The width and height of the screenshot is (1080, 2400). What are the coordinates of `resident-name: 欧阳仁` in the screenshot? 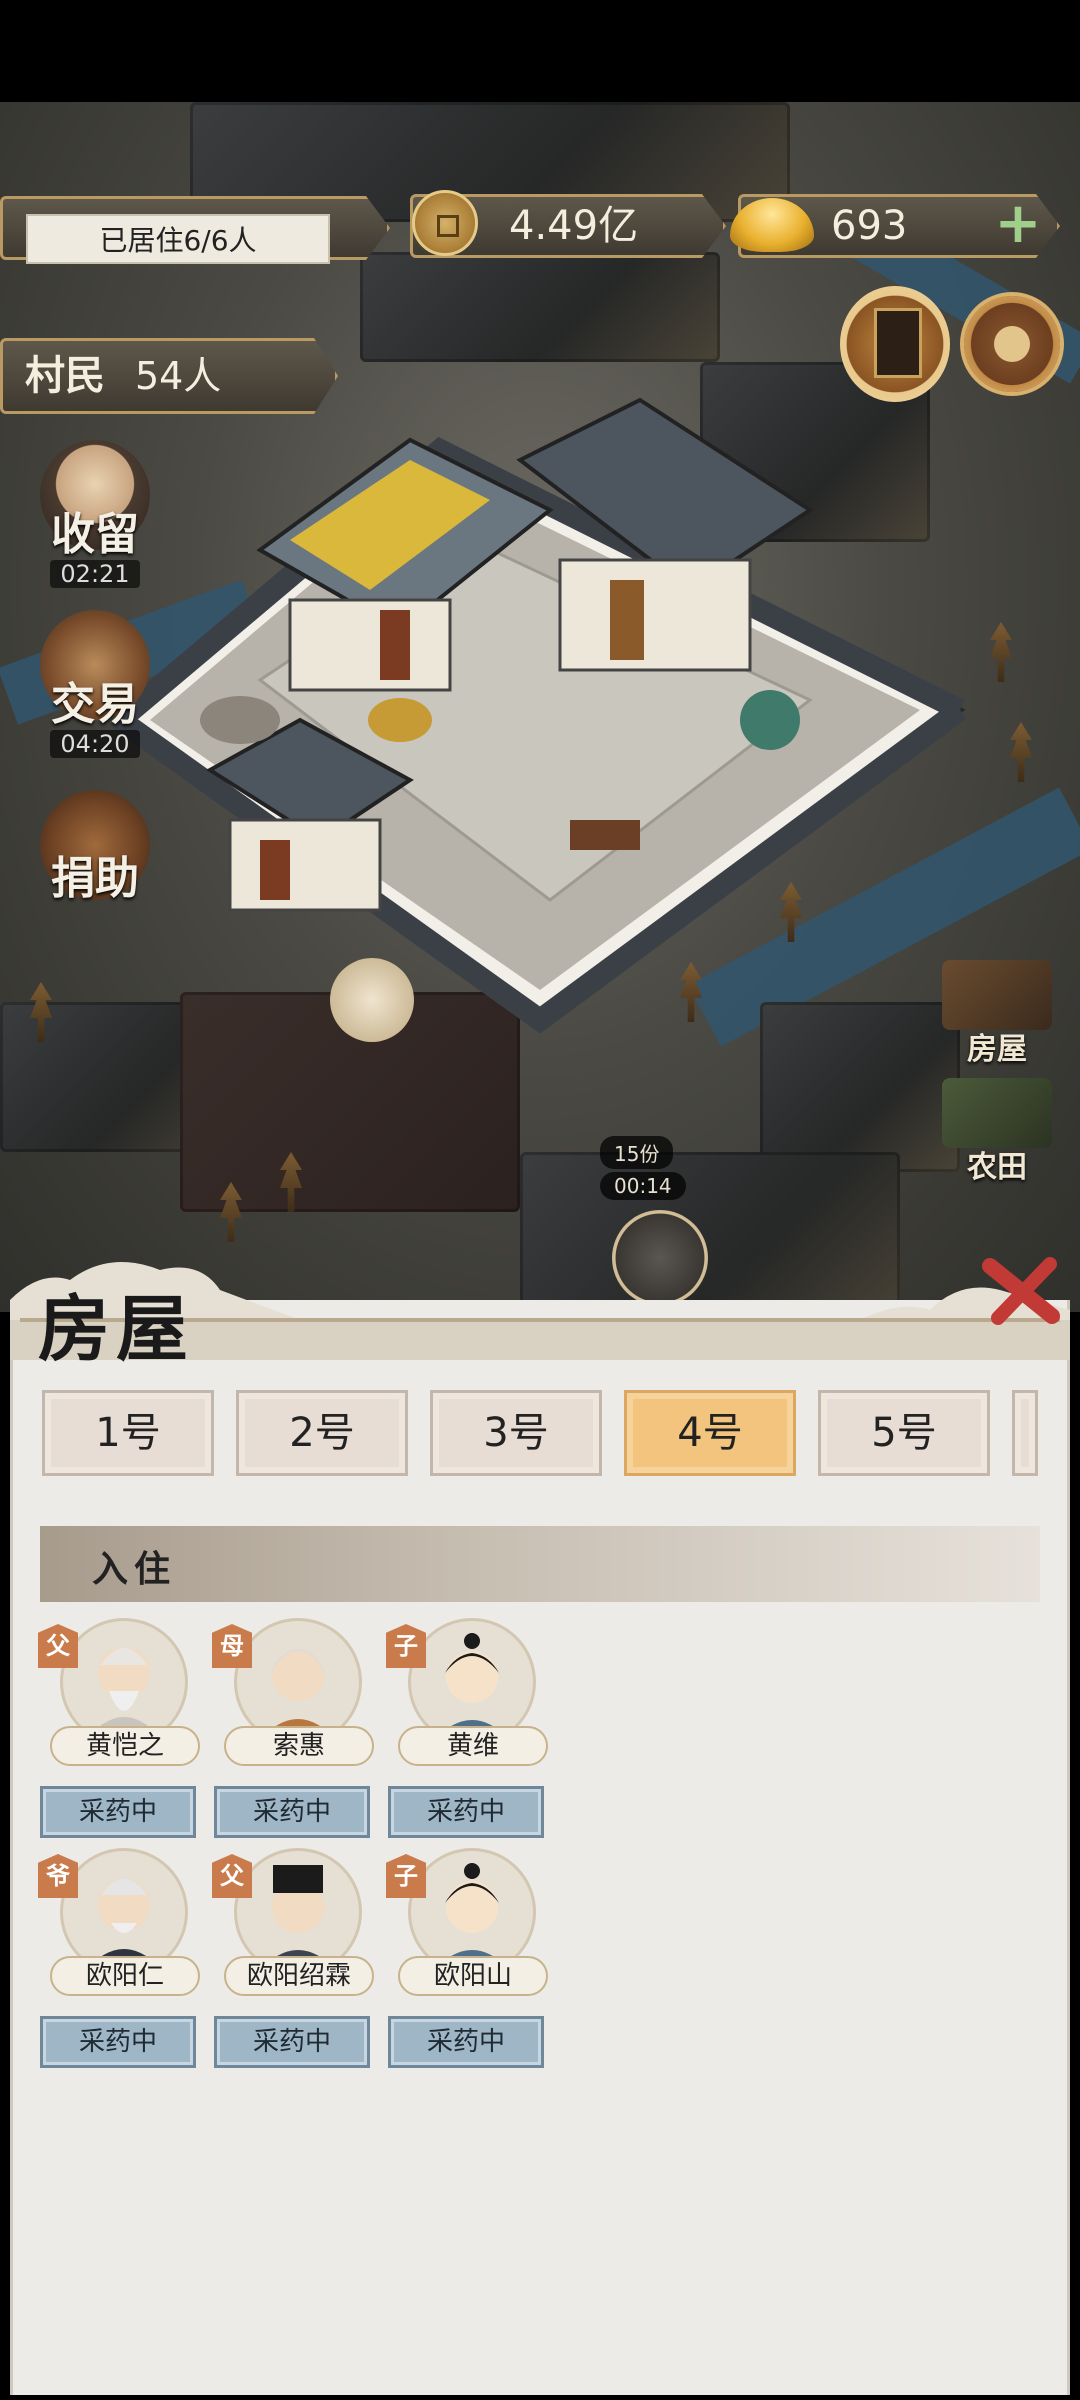 It's located at (125, 1976).